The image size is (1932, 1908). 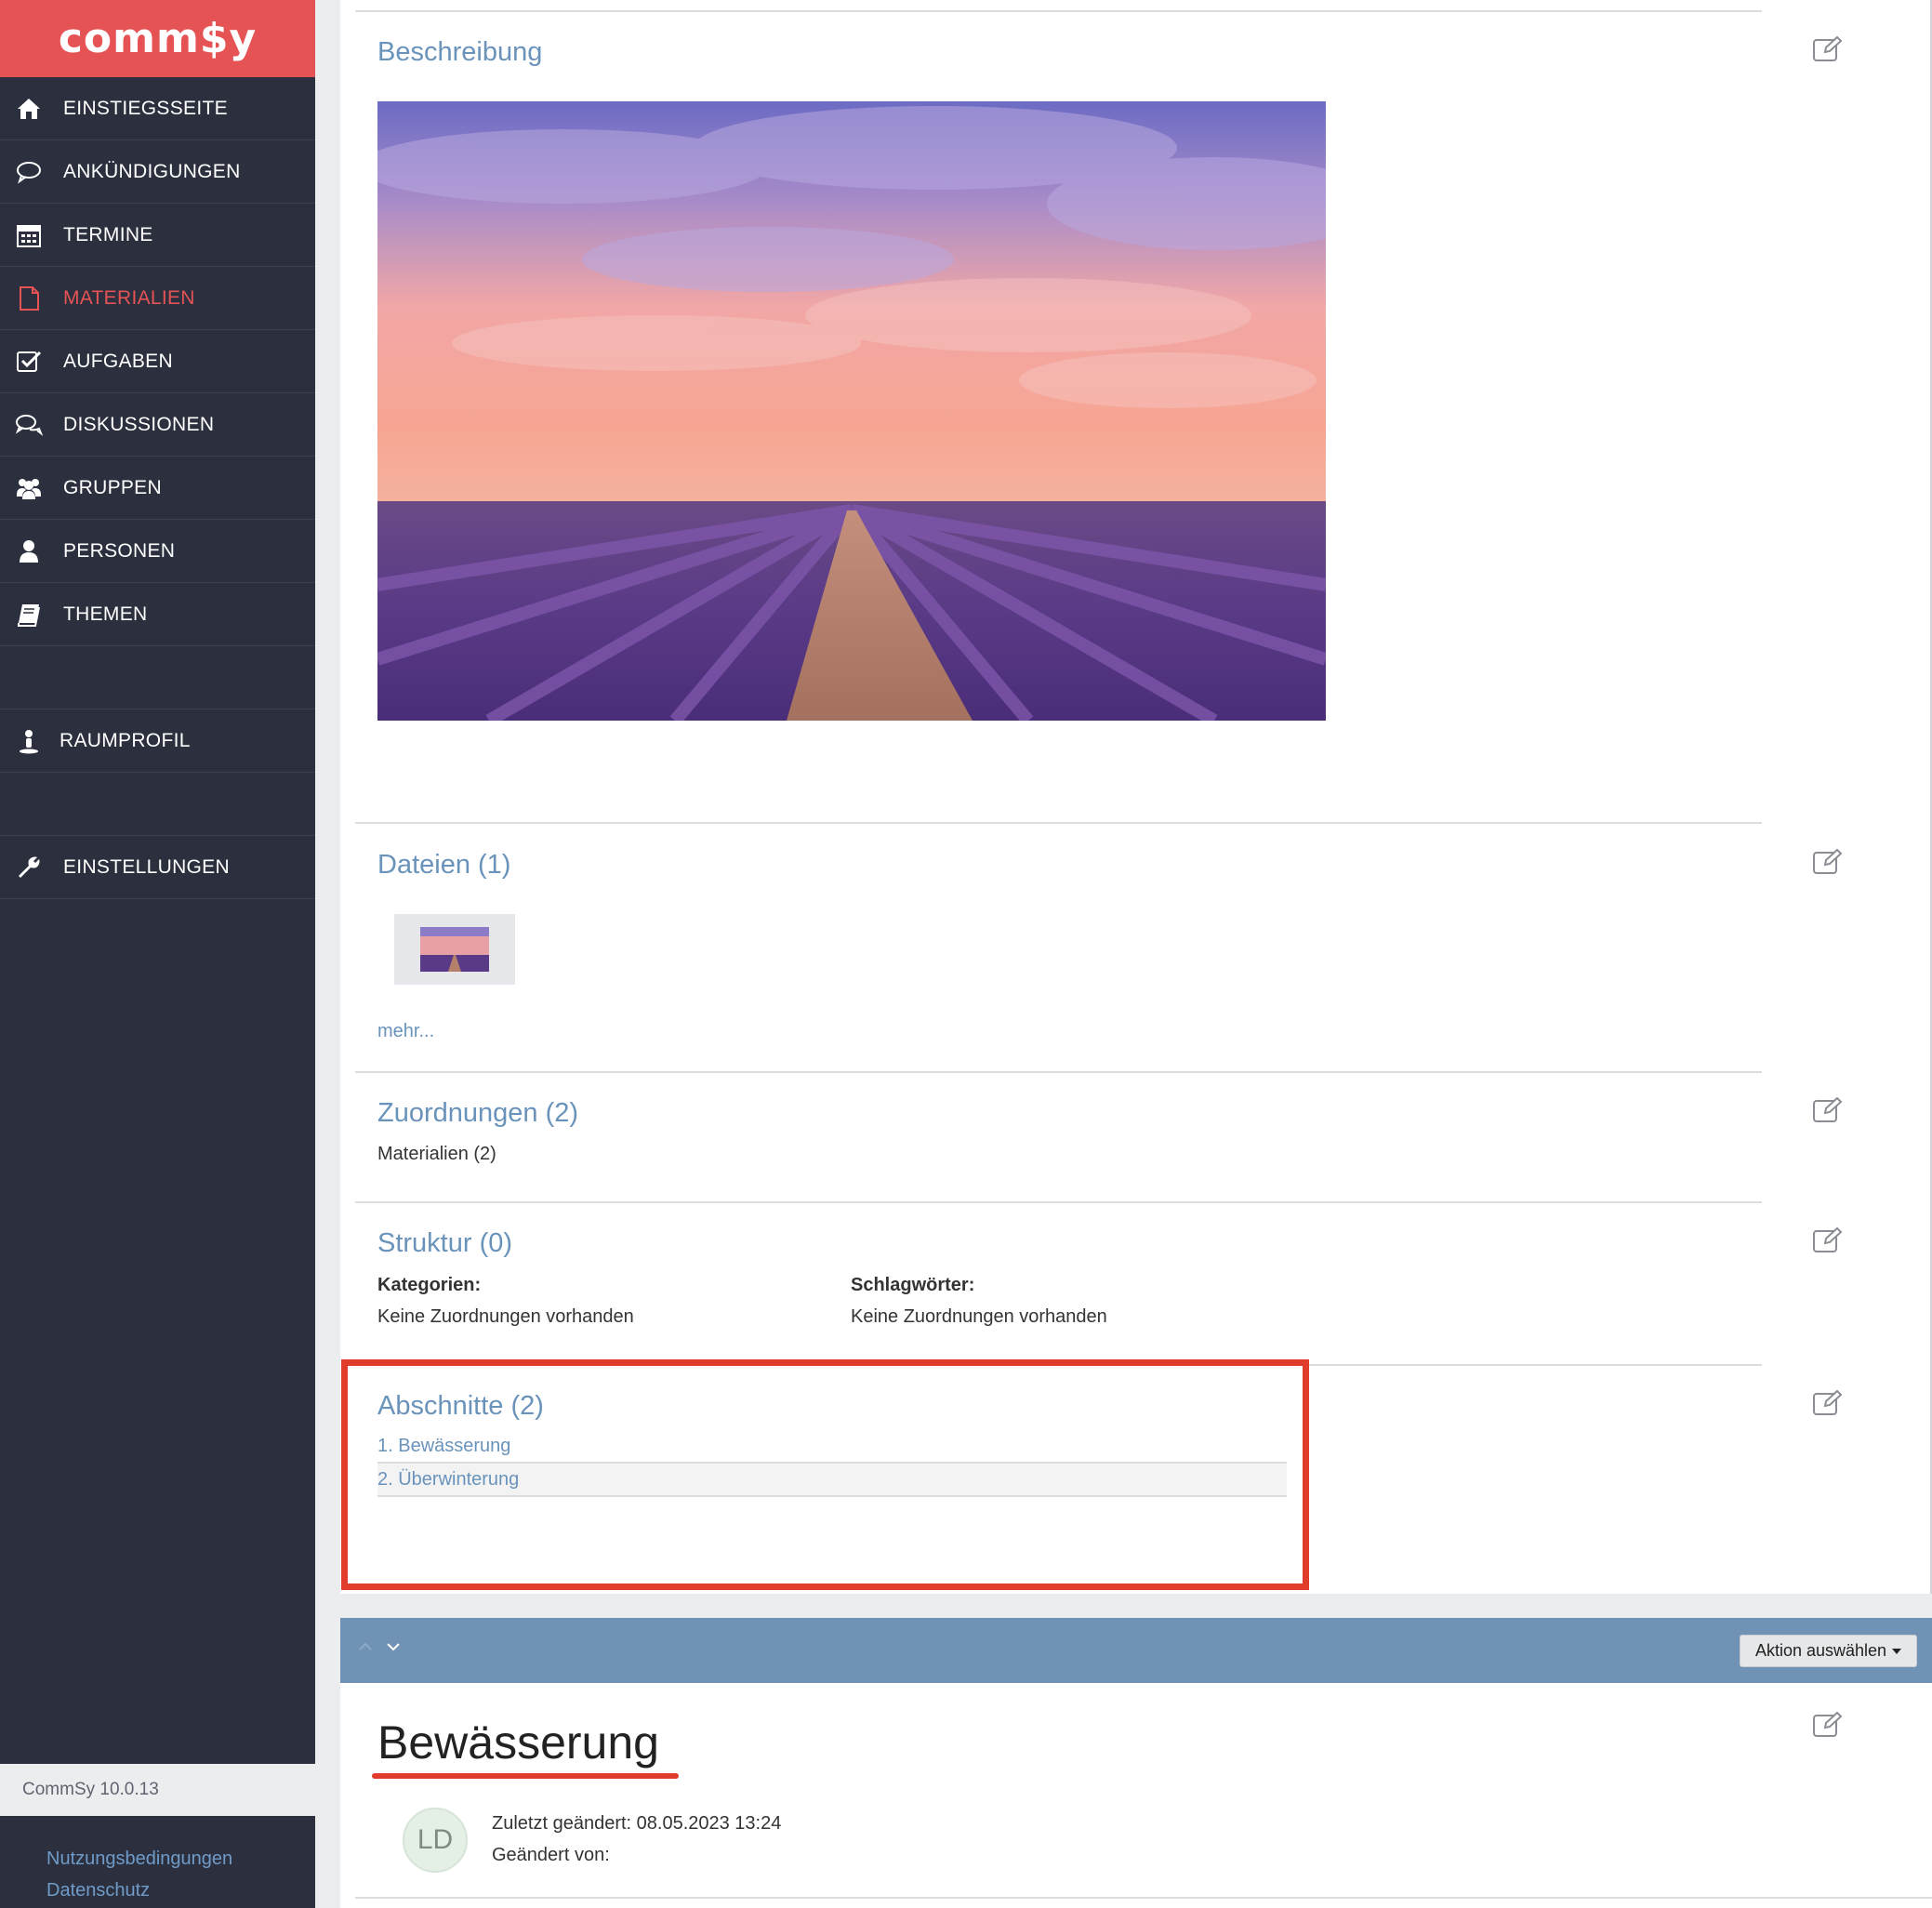 I want to click on sidebar-item-label: EINSTELLUNGEN, so click(x=146, y=866).